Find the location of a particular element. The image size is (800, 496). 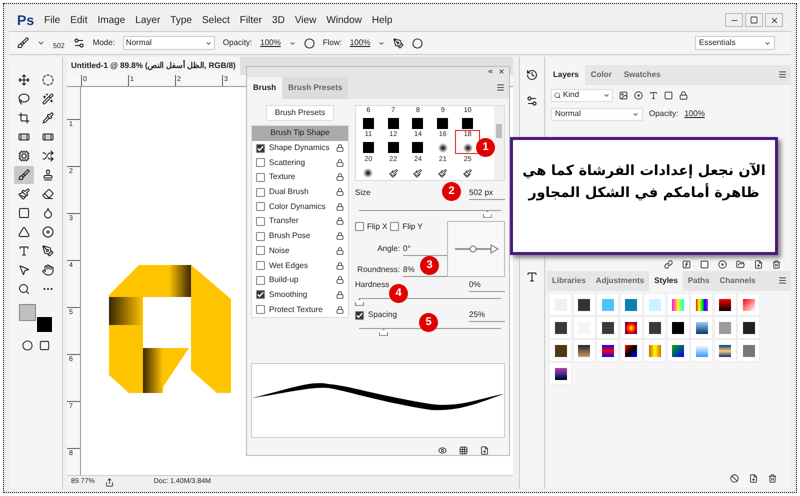

menu-item: Layer is located at coordinates (147, 20).